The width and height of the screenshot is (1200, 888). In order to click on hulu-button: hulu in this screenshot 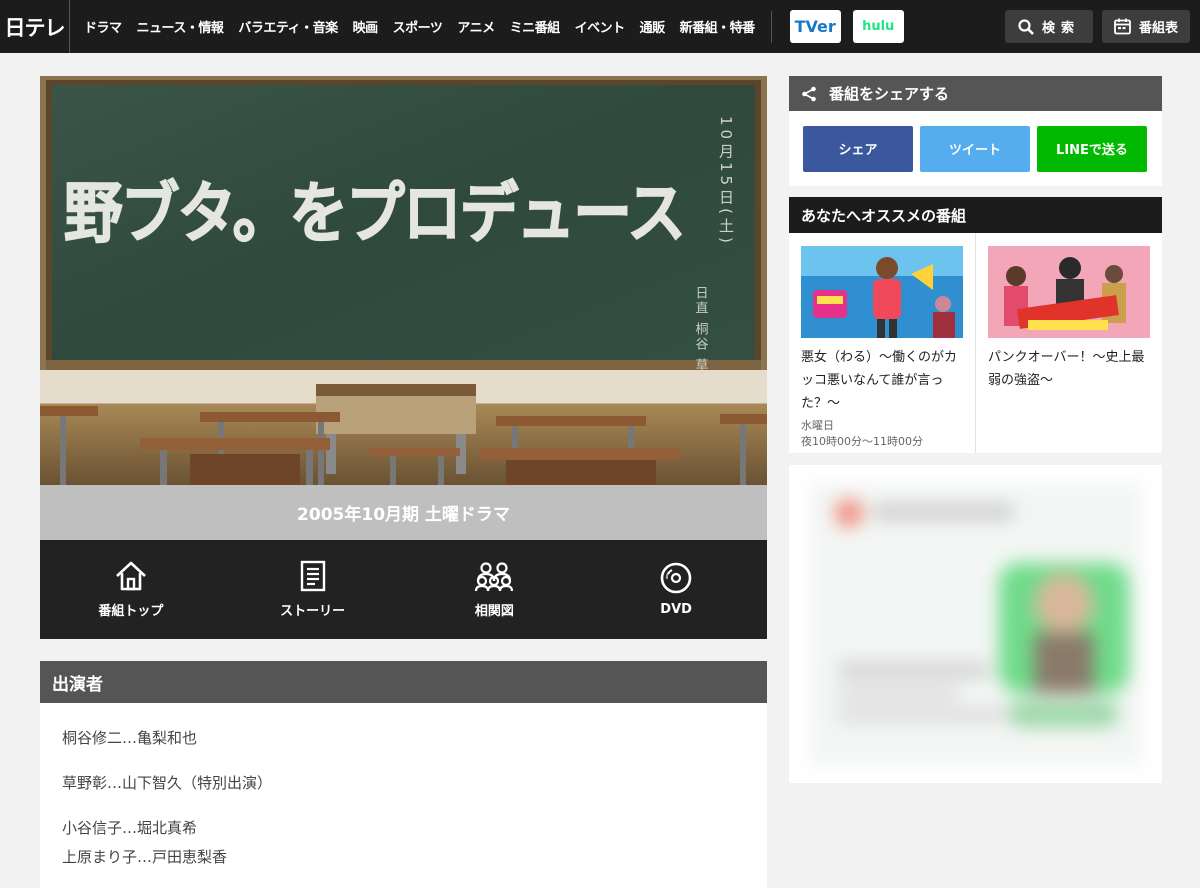, I will do `click(878, 26)`.